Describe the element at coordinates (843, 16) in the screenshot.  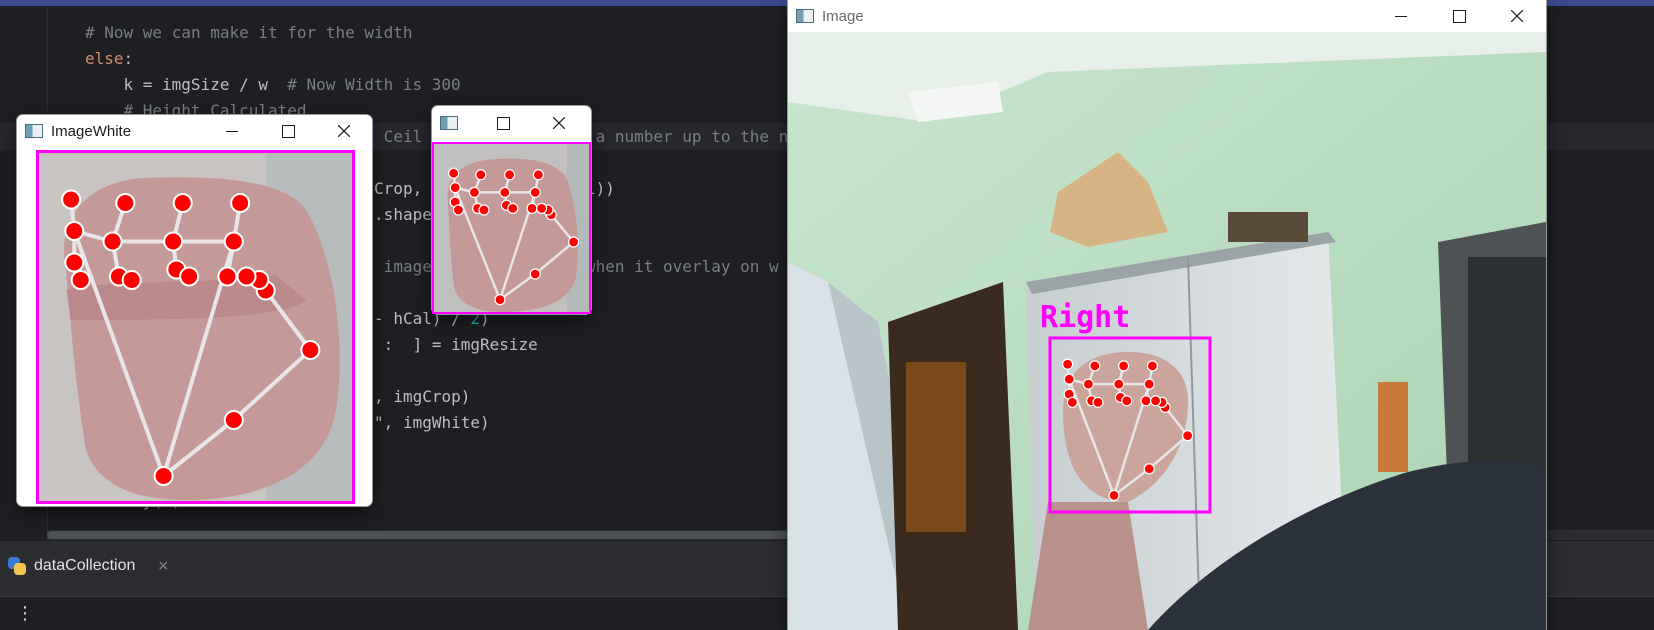
I see `window-title: Image` at that location.